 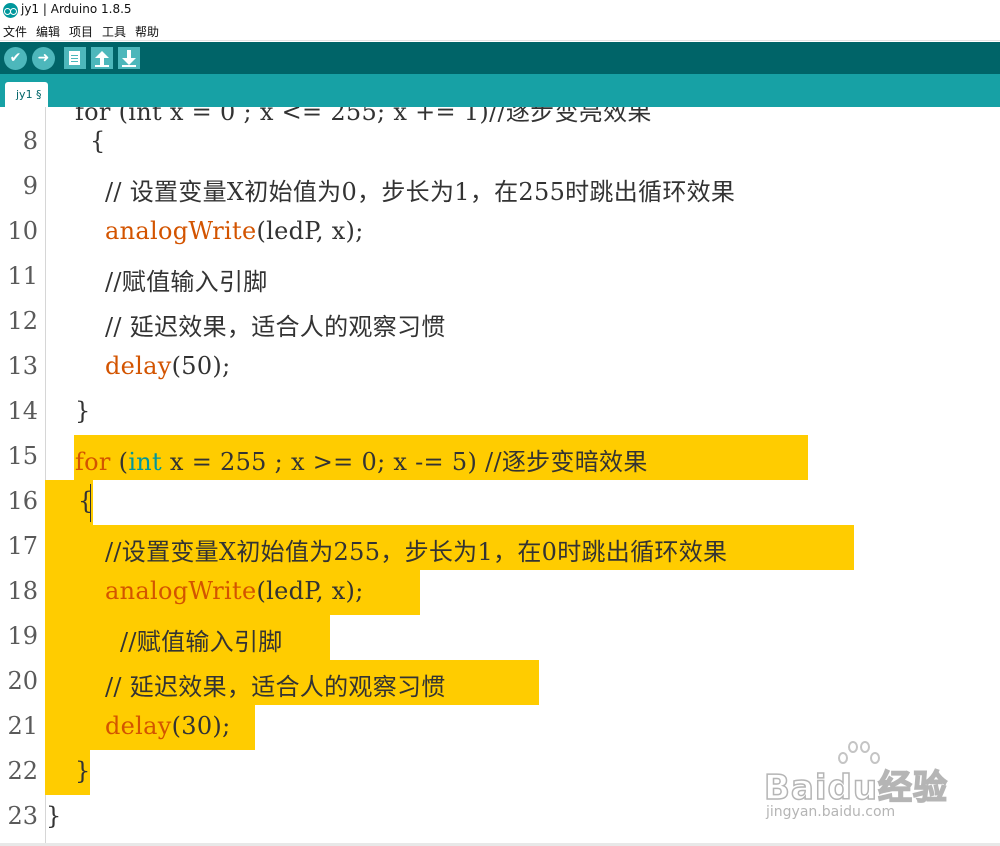 What do you see at coordinates (500, 591) in the screenshot?
I see `code-line: 18 analogWrite(ledP, x);` at bounding box center [500, 591].